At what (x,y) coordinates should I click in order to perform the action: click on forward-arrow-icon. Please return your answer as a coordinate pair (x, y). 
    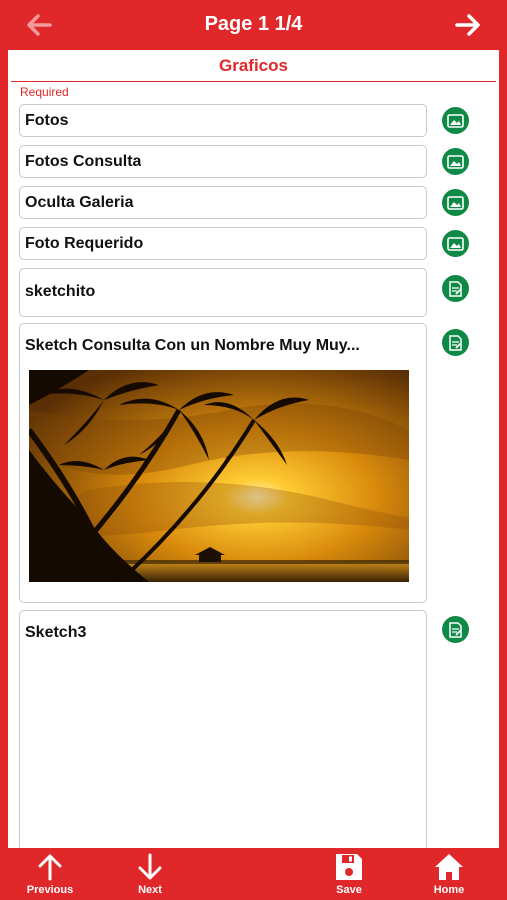
    Looking at the image, I should click on (468, 25).